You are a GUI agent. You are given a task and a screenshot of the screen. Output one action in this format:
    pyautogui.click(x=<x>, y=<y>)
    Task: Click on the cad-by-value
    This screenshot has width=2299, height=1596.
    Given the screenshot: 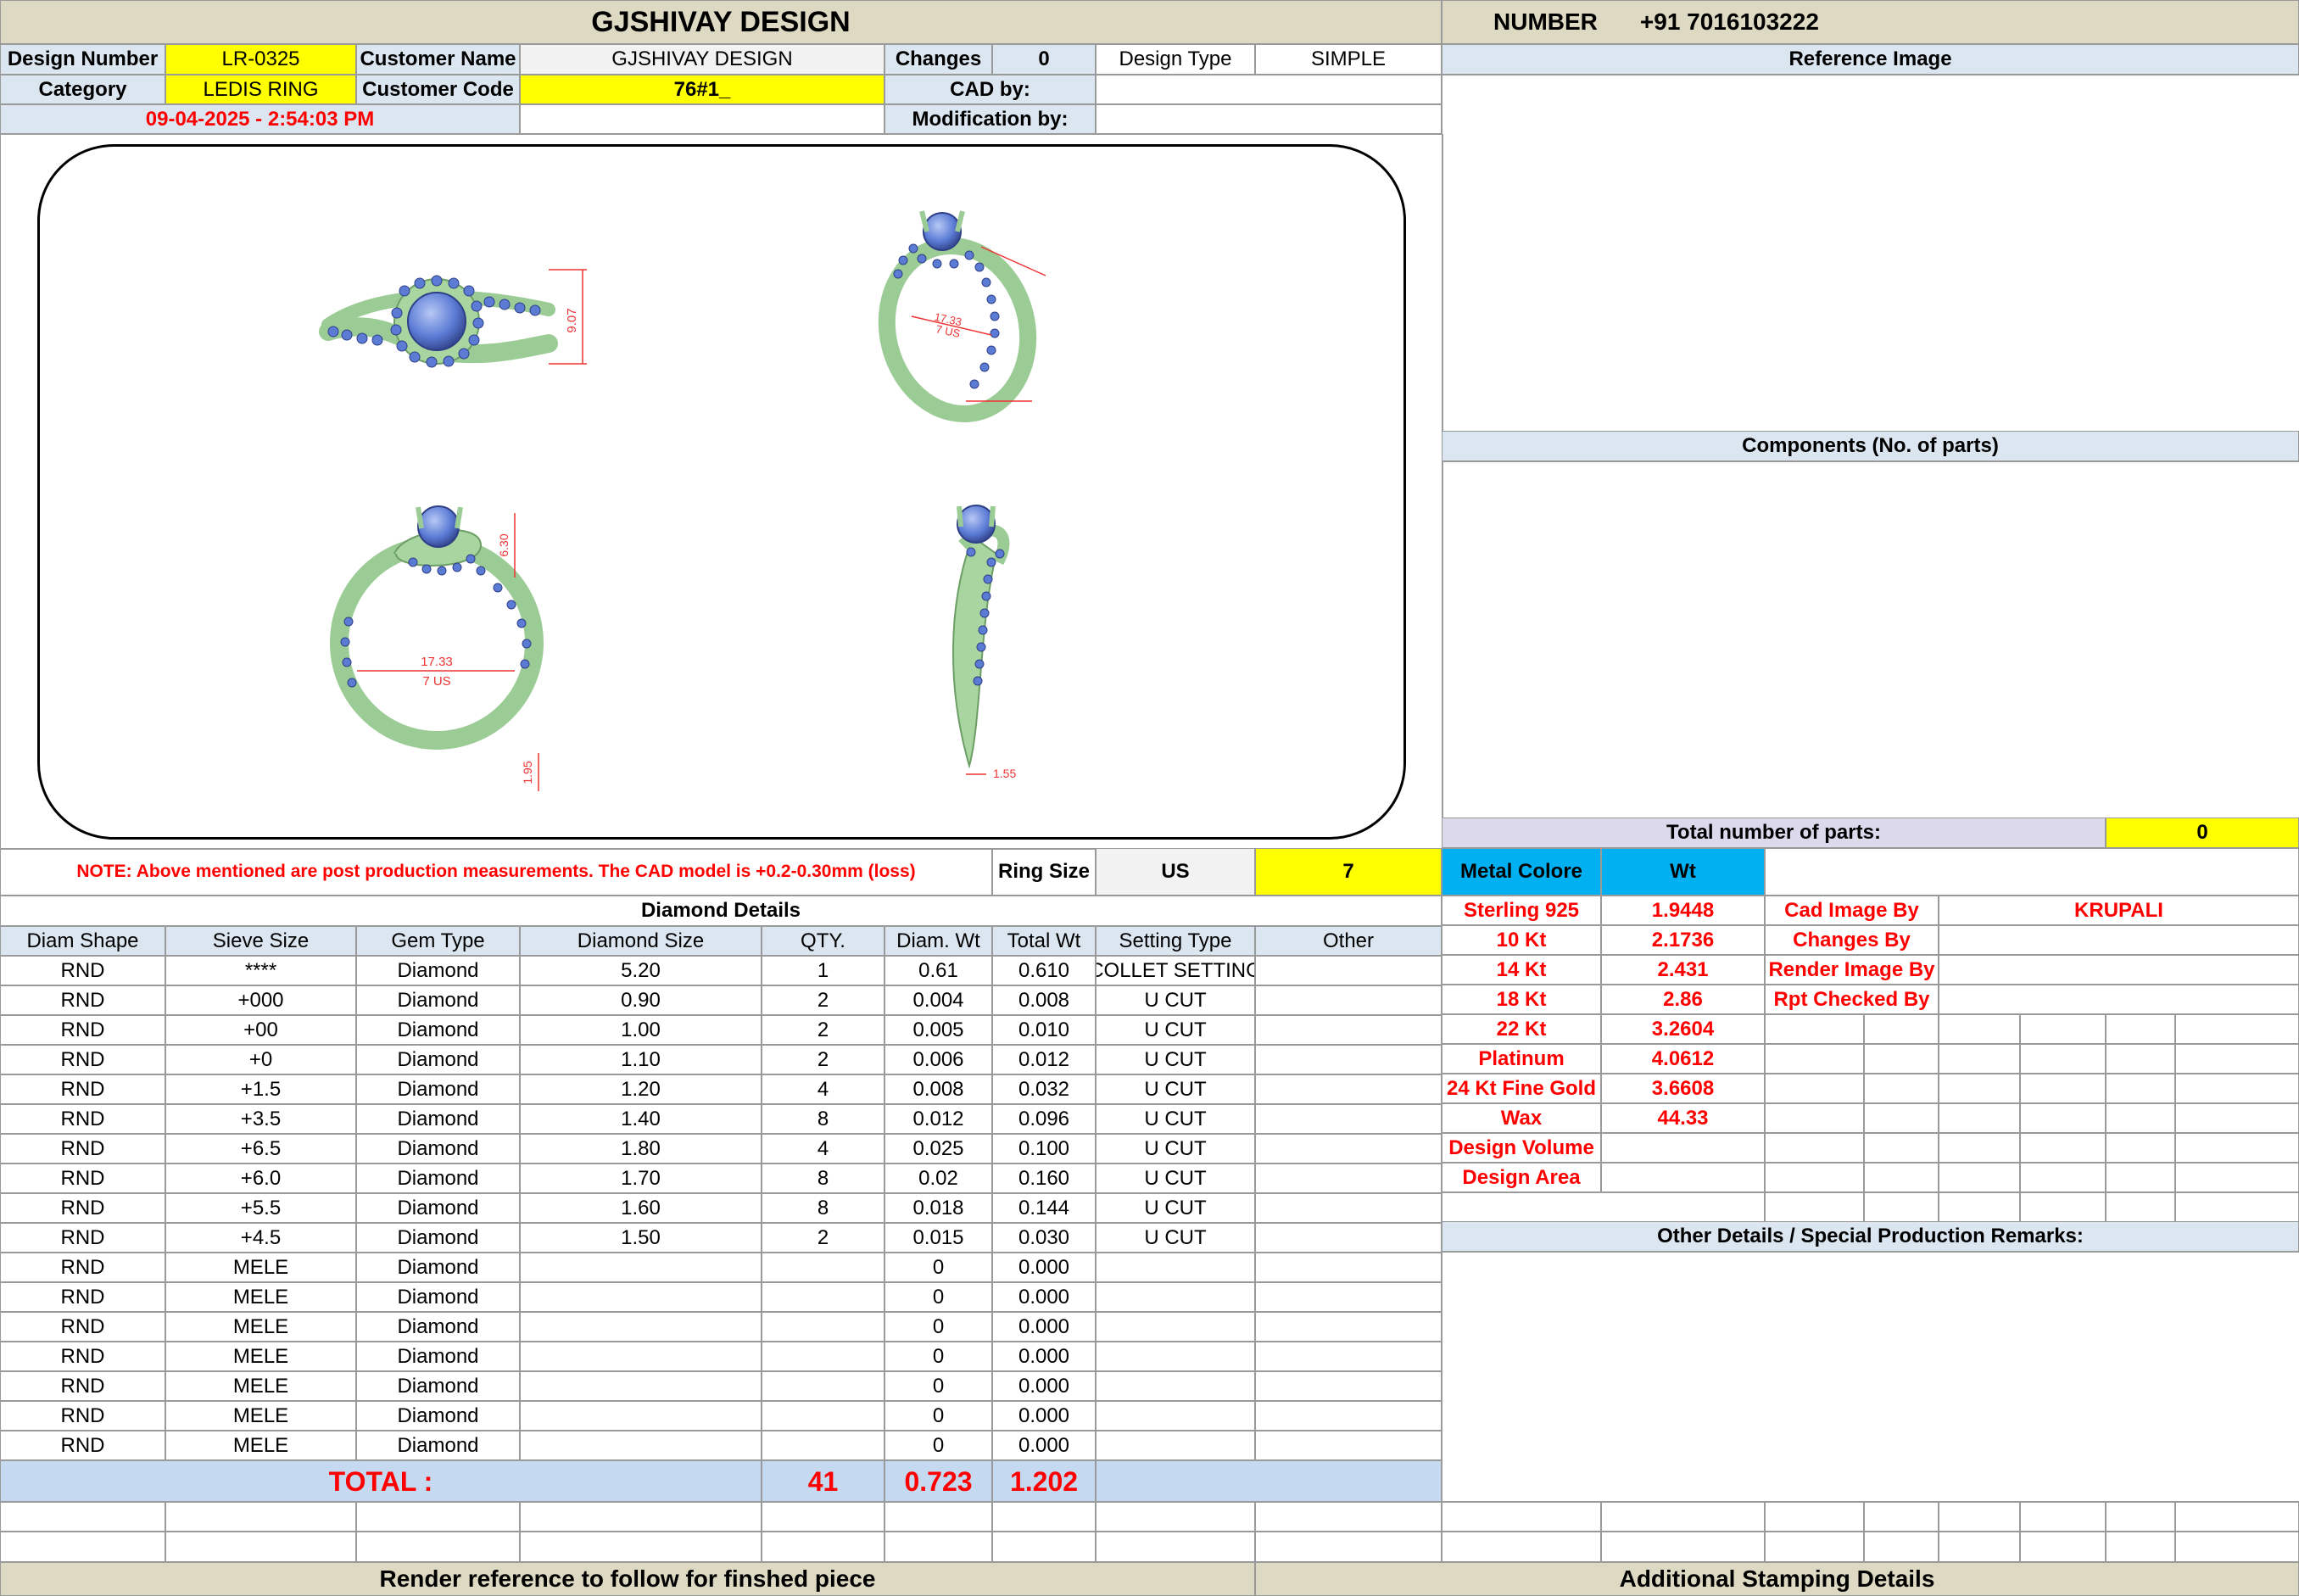 What is the action you would take?
    pyautogui.click(x=1269, y=89)
    